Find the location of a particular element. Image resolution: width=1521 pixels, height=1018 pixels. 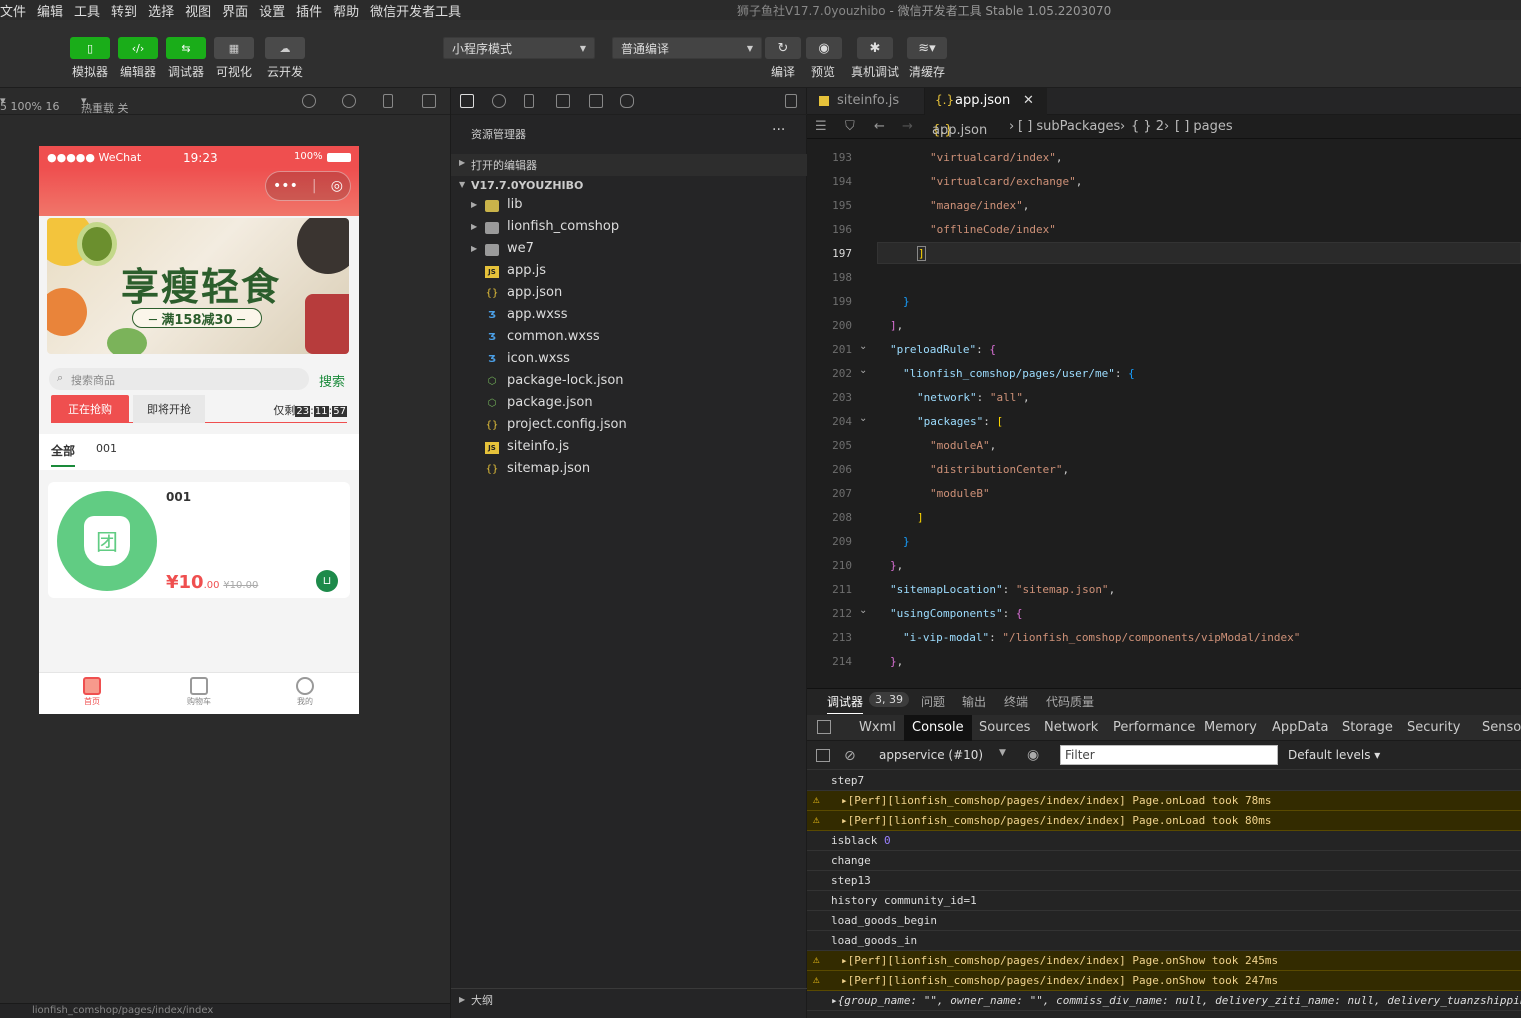

tab-storage: Storage is located at coordinates (1367, 727).